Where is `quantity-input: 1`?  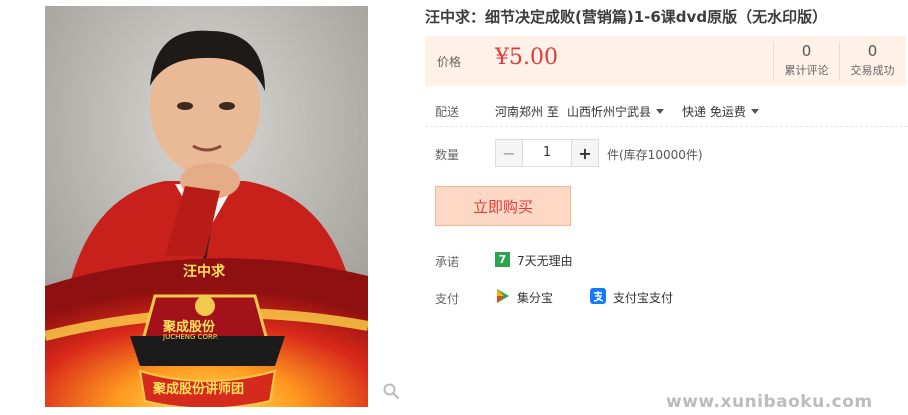
quantity-input: 1 is located at coordinates (547, 153).